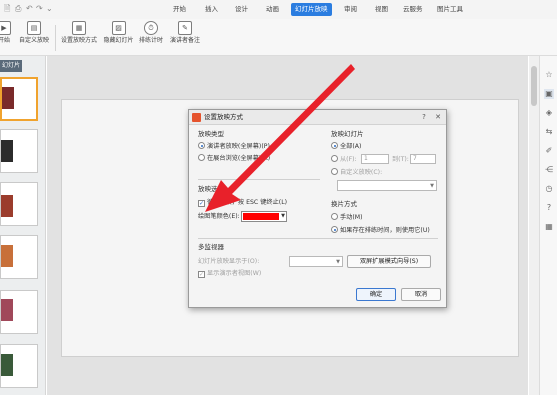 Image resolution: width=557 pixels, height=395 pixels. I want to click on speaker-notes-button: ✎ 演讲者备注, so click(185, 33).